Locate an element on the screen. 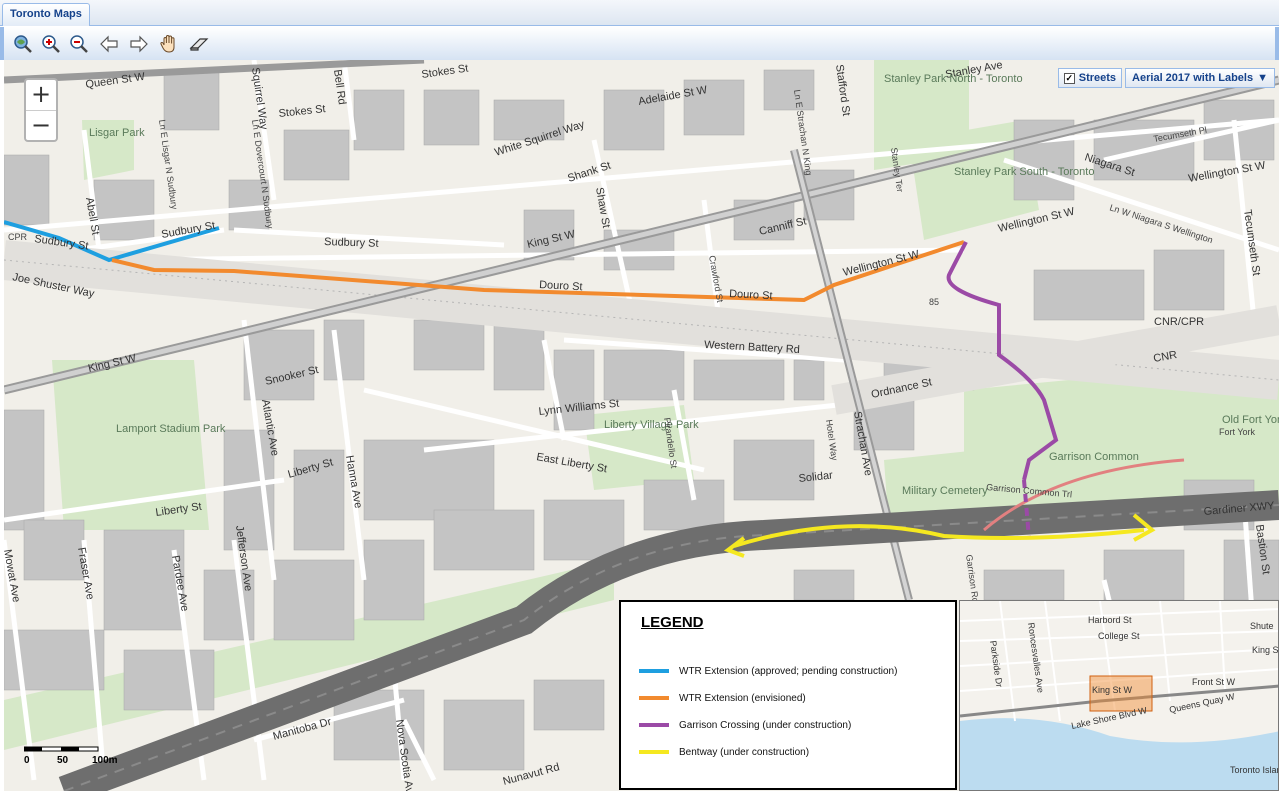 The height and width of the screenshot is (791, 1279). zoom-in-button is located at coordinates (51, 44).